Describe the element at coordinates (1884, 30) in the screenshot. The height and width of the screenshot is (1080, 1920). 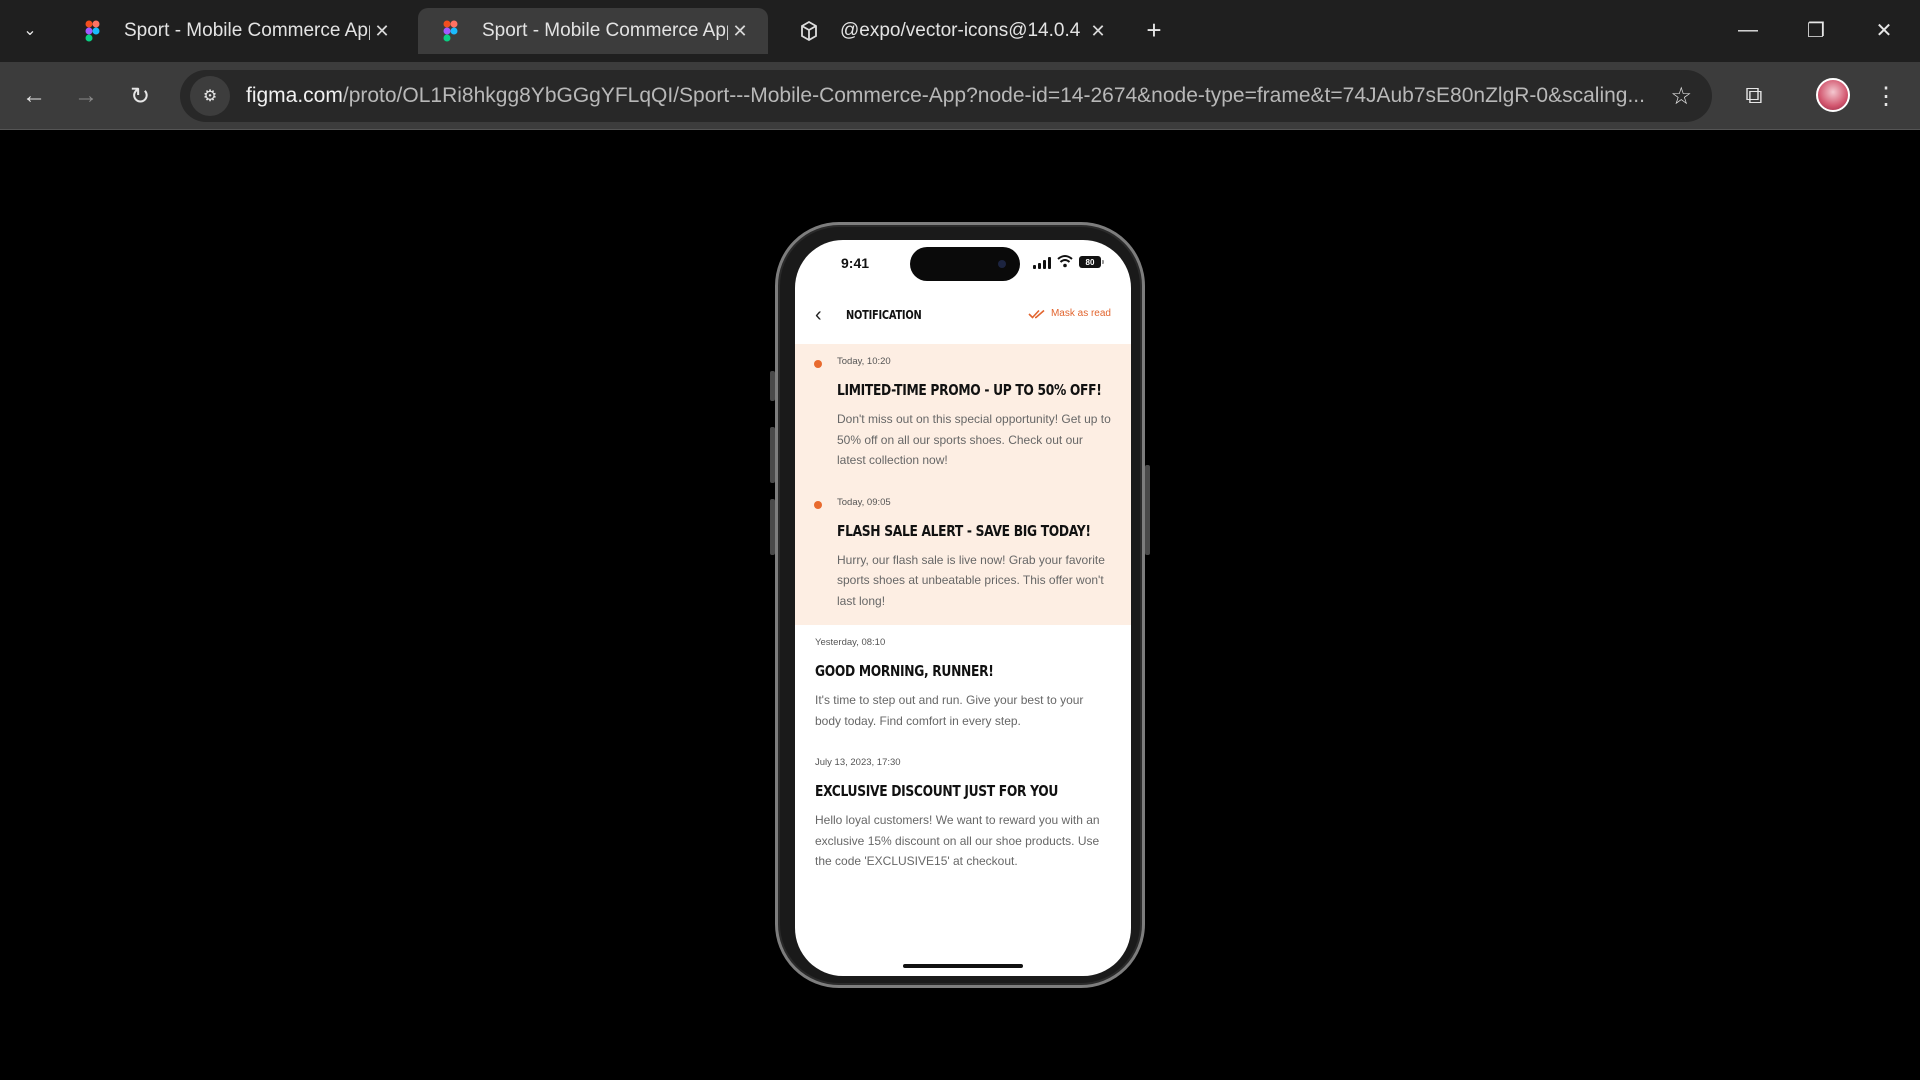
I see `close-window-icon: ✕` at that location.